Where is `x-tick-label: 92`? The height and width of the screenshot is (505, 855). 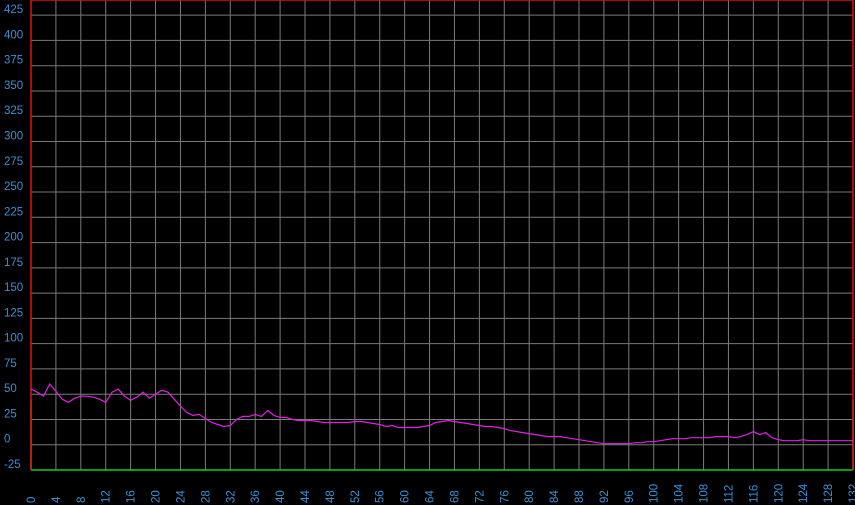 x-tick-label: 92 is located at coordinates (605, 496).